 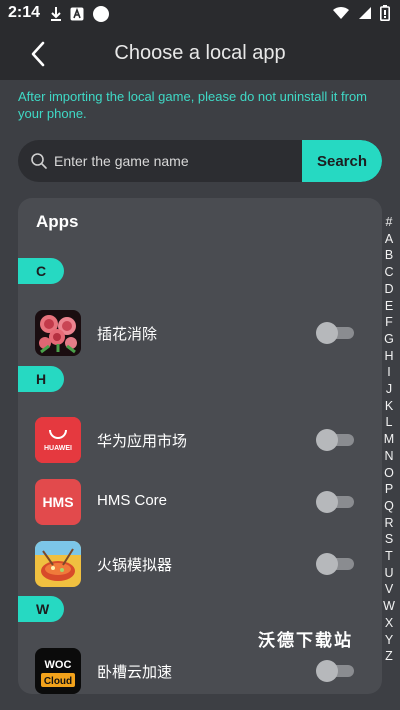 I want to click on app-name: HMS Core, so click(x=132, y=500).